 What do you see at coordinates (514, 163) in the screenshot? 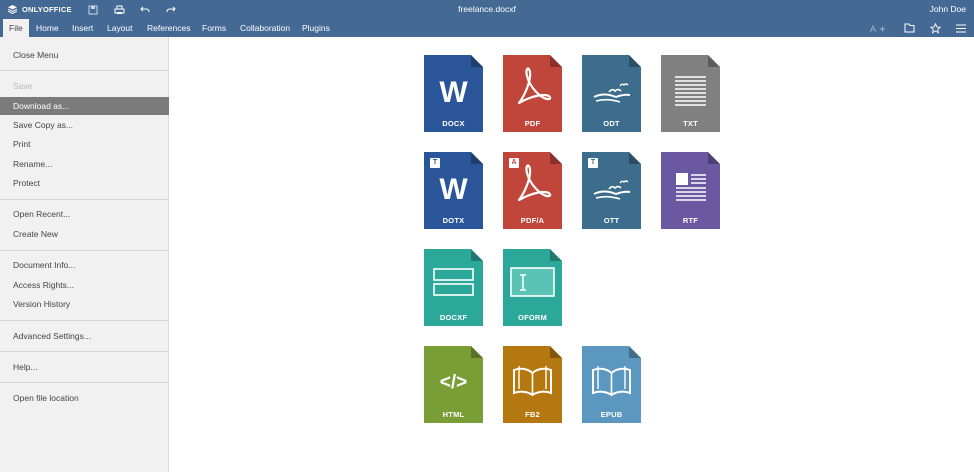
I see `format-badge: A` at bounding box center [514, 163].